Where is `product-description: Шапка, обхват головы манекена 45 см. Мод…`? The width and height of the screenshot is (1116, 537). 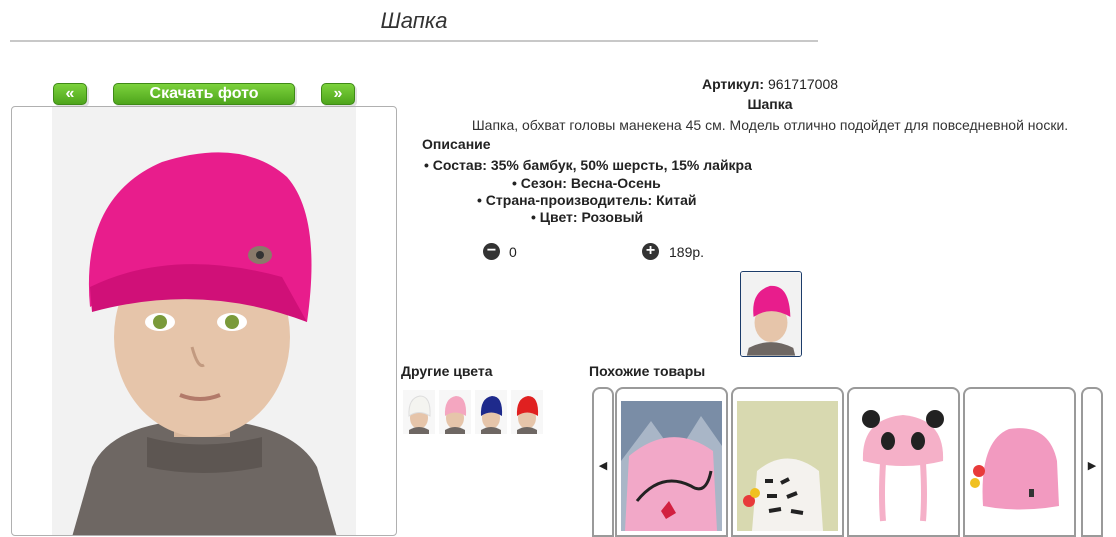 product-description: Шапка, обхват головы манекена 45 см. Мод… is located at coordinates (770, 125).